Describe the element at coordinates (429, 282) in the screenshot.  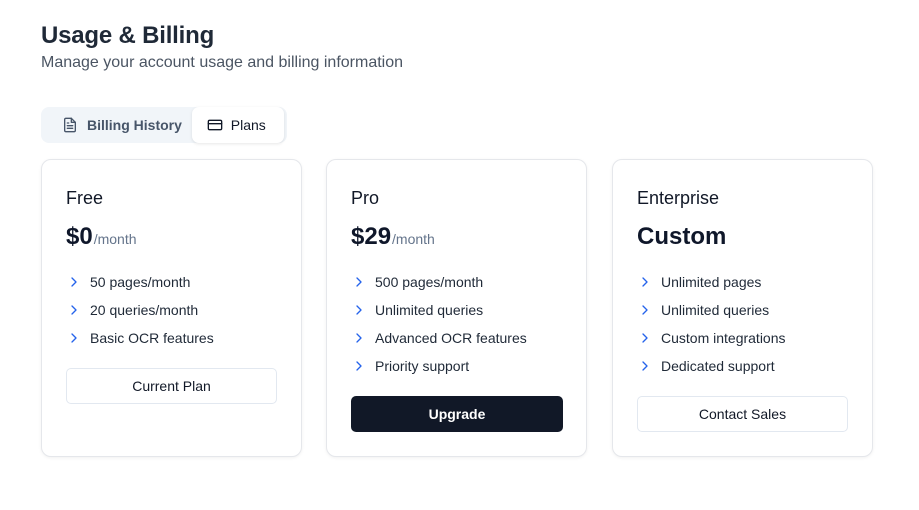
I see `feature-label: 500 pages/month` at that location.